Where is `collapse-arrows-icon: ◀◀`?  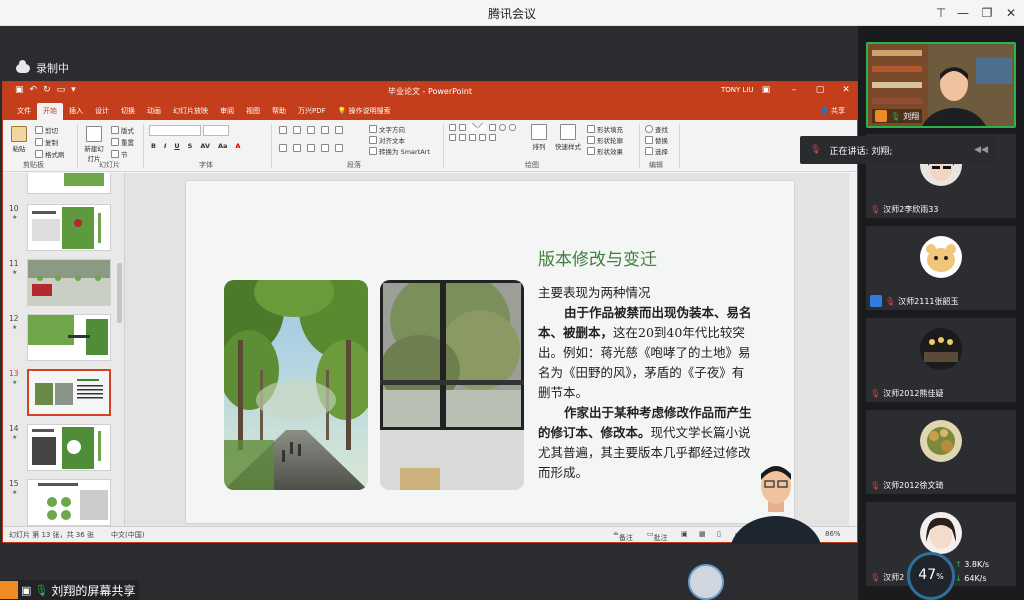 collapse-arrows-icon: ◀◀ is located at coordinates (981, 150).